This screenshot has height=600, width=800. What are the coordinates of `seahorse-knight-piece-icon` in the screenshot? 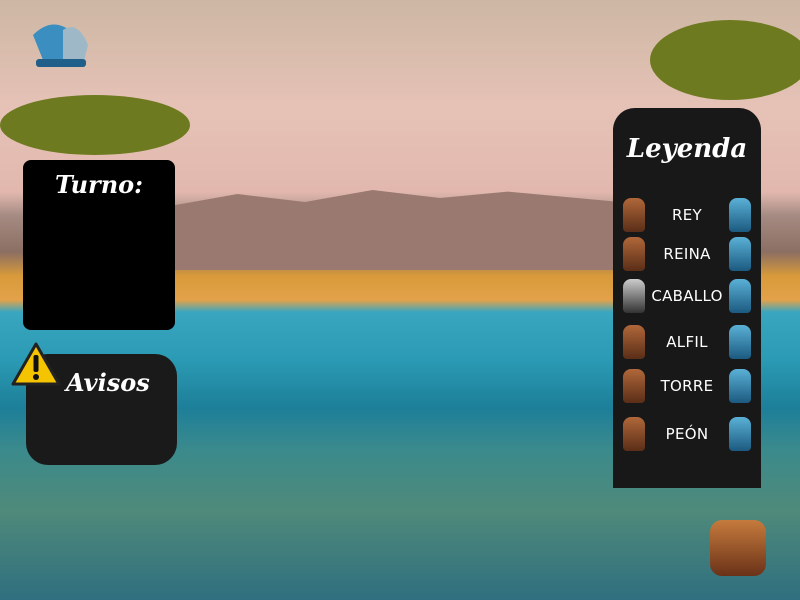 It's located at (740, 296).